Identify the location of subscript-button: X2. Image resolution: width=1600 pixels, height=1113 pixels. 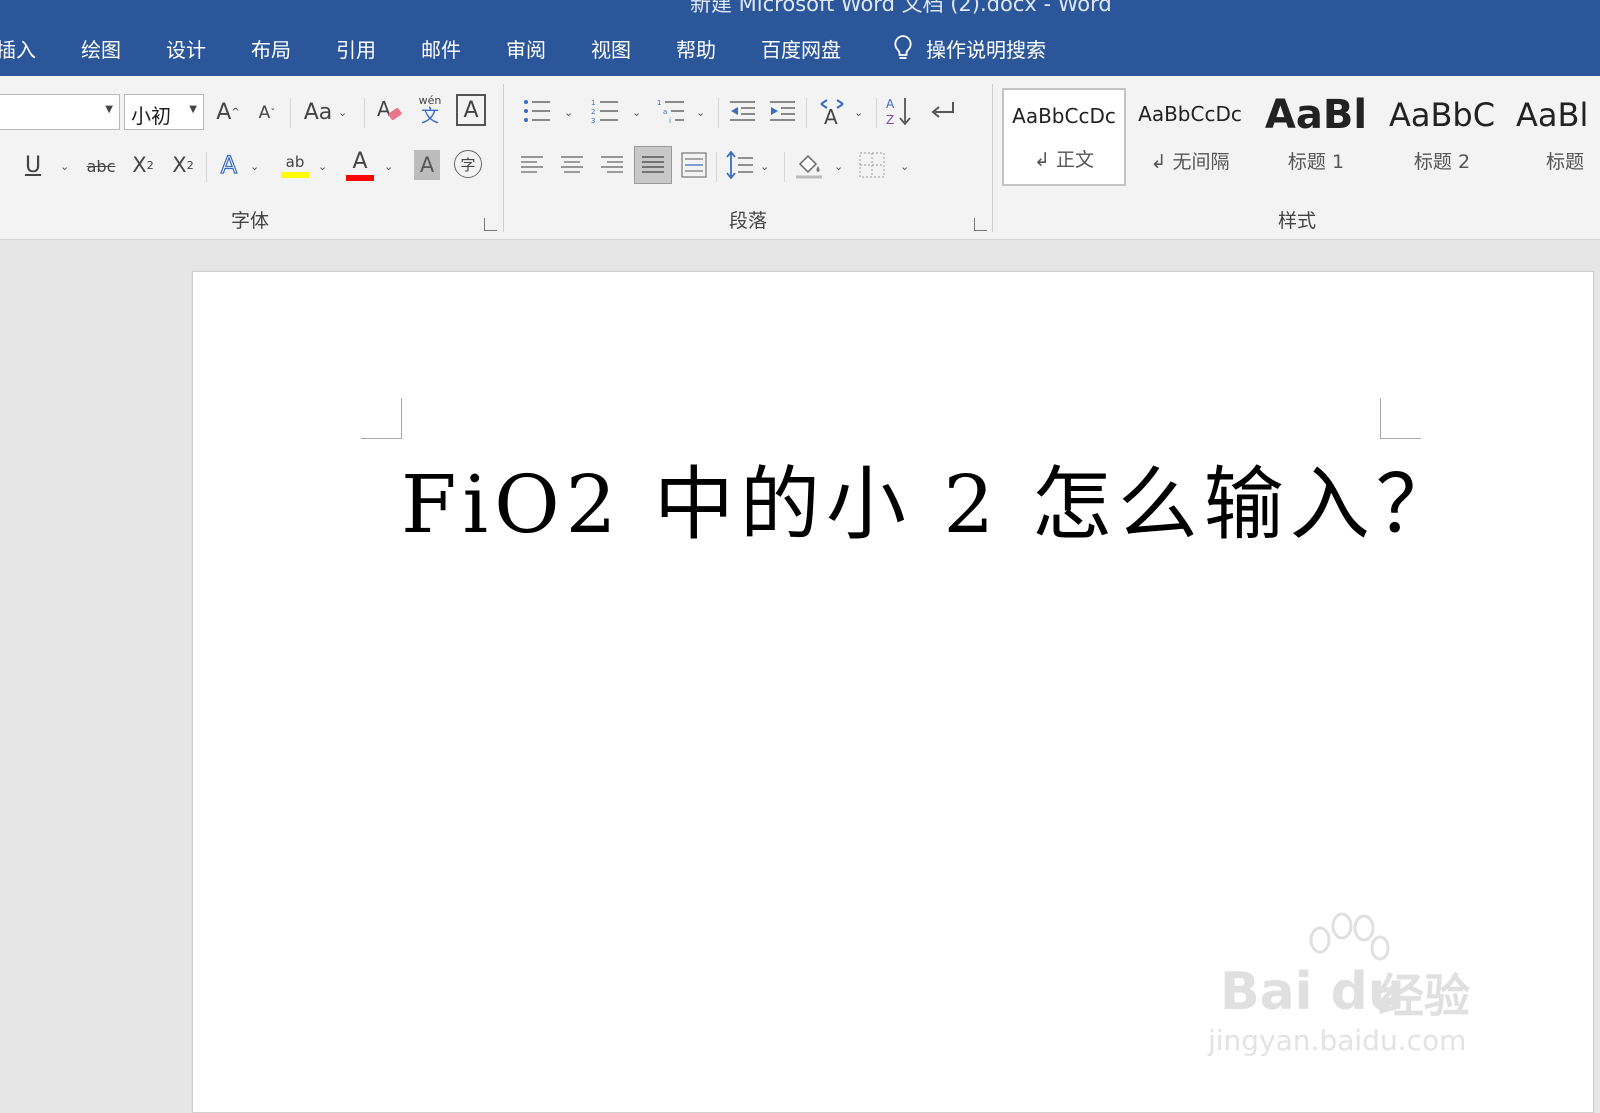
(143, 165).